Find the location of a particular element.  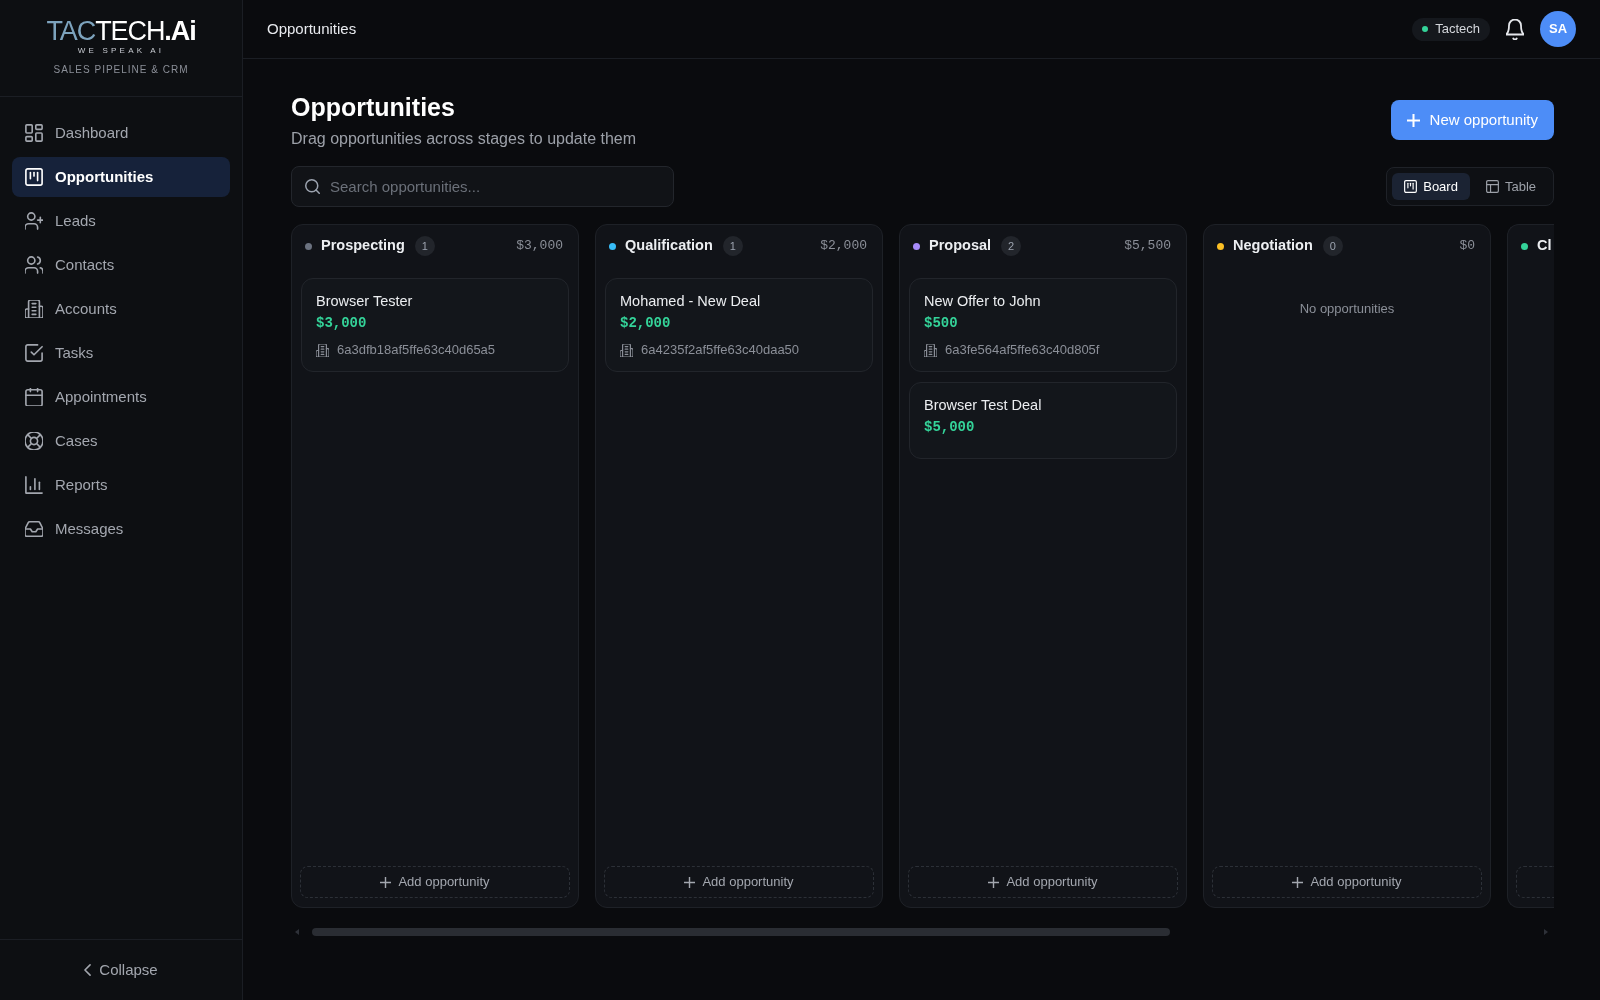

page-title: Opportunities is located at coordinates (373, 107).